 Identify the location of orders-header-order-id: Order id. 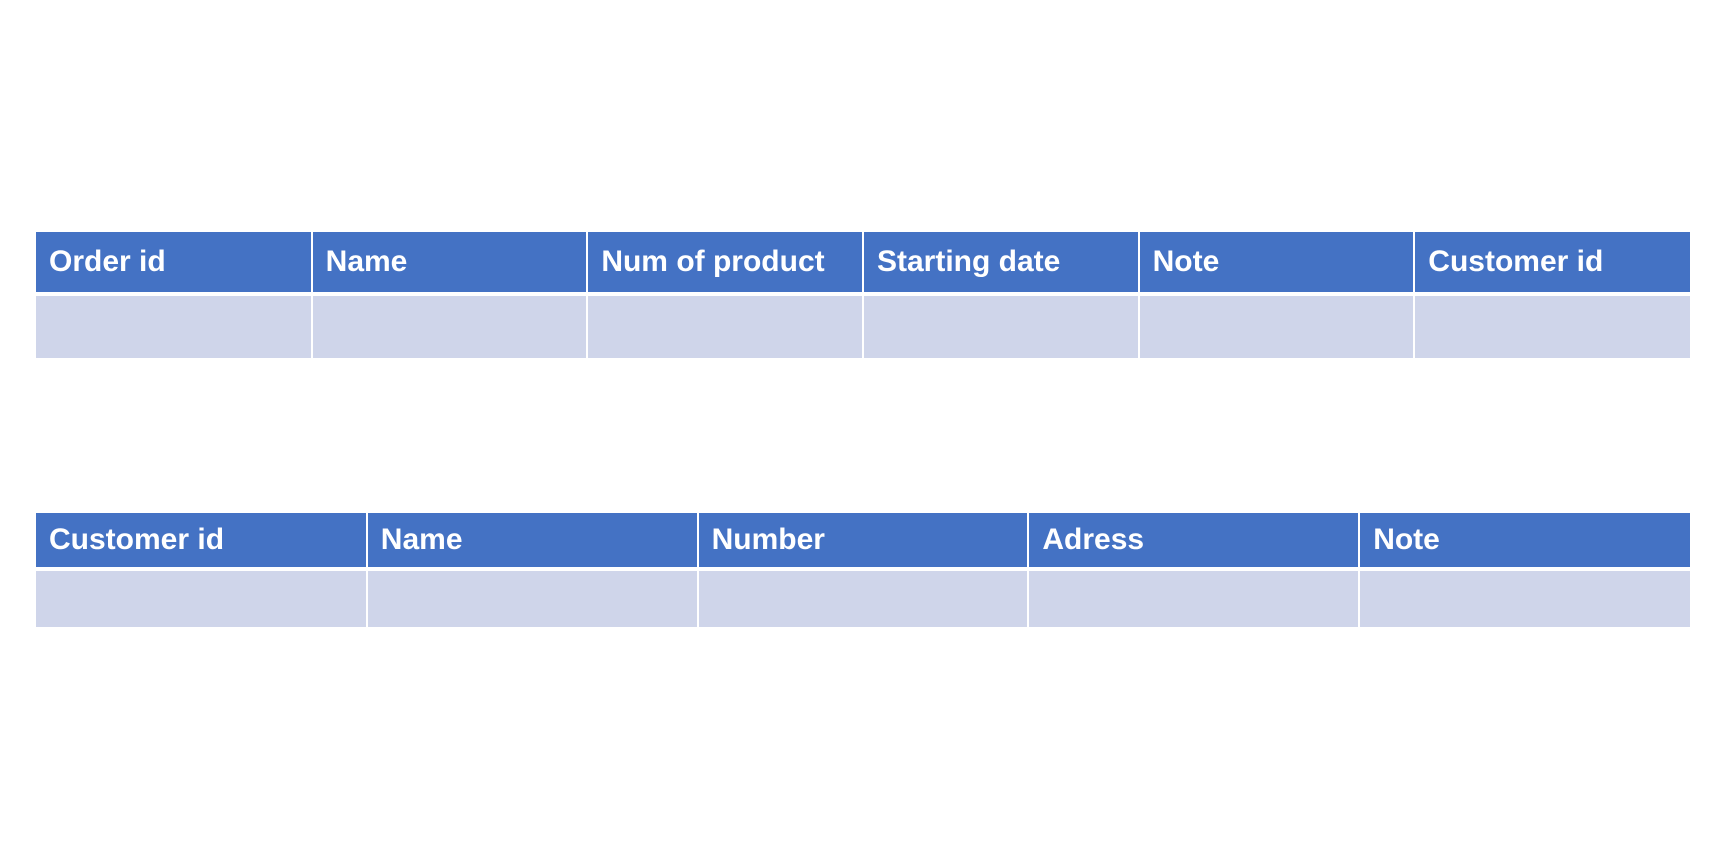
(174, 263).